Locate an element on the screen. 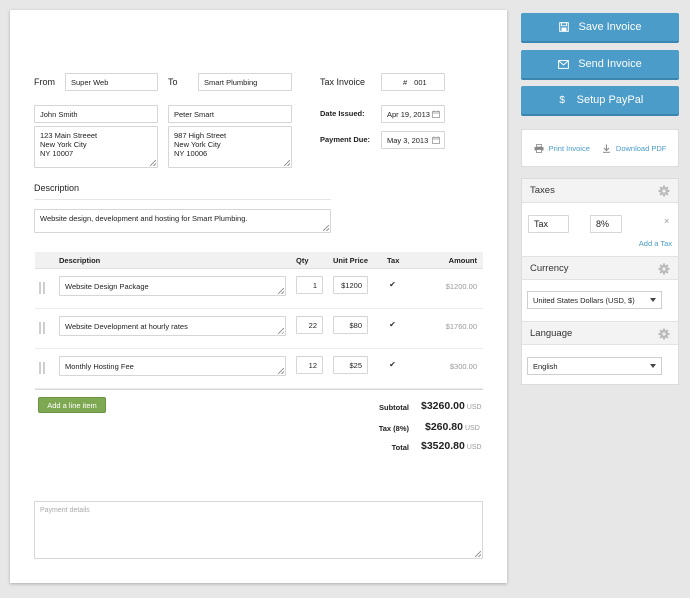 The width and height of the screenshot is (690, 598). from-address-text: 123 Main Streeet New York City NY 10007 is located at coordinates (69, 144).